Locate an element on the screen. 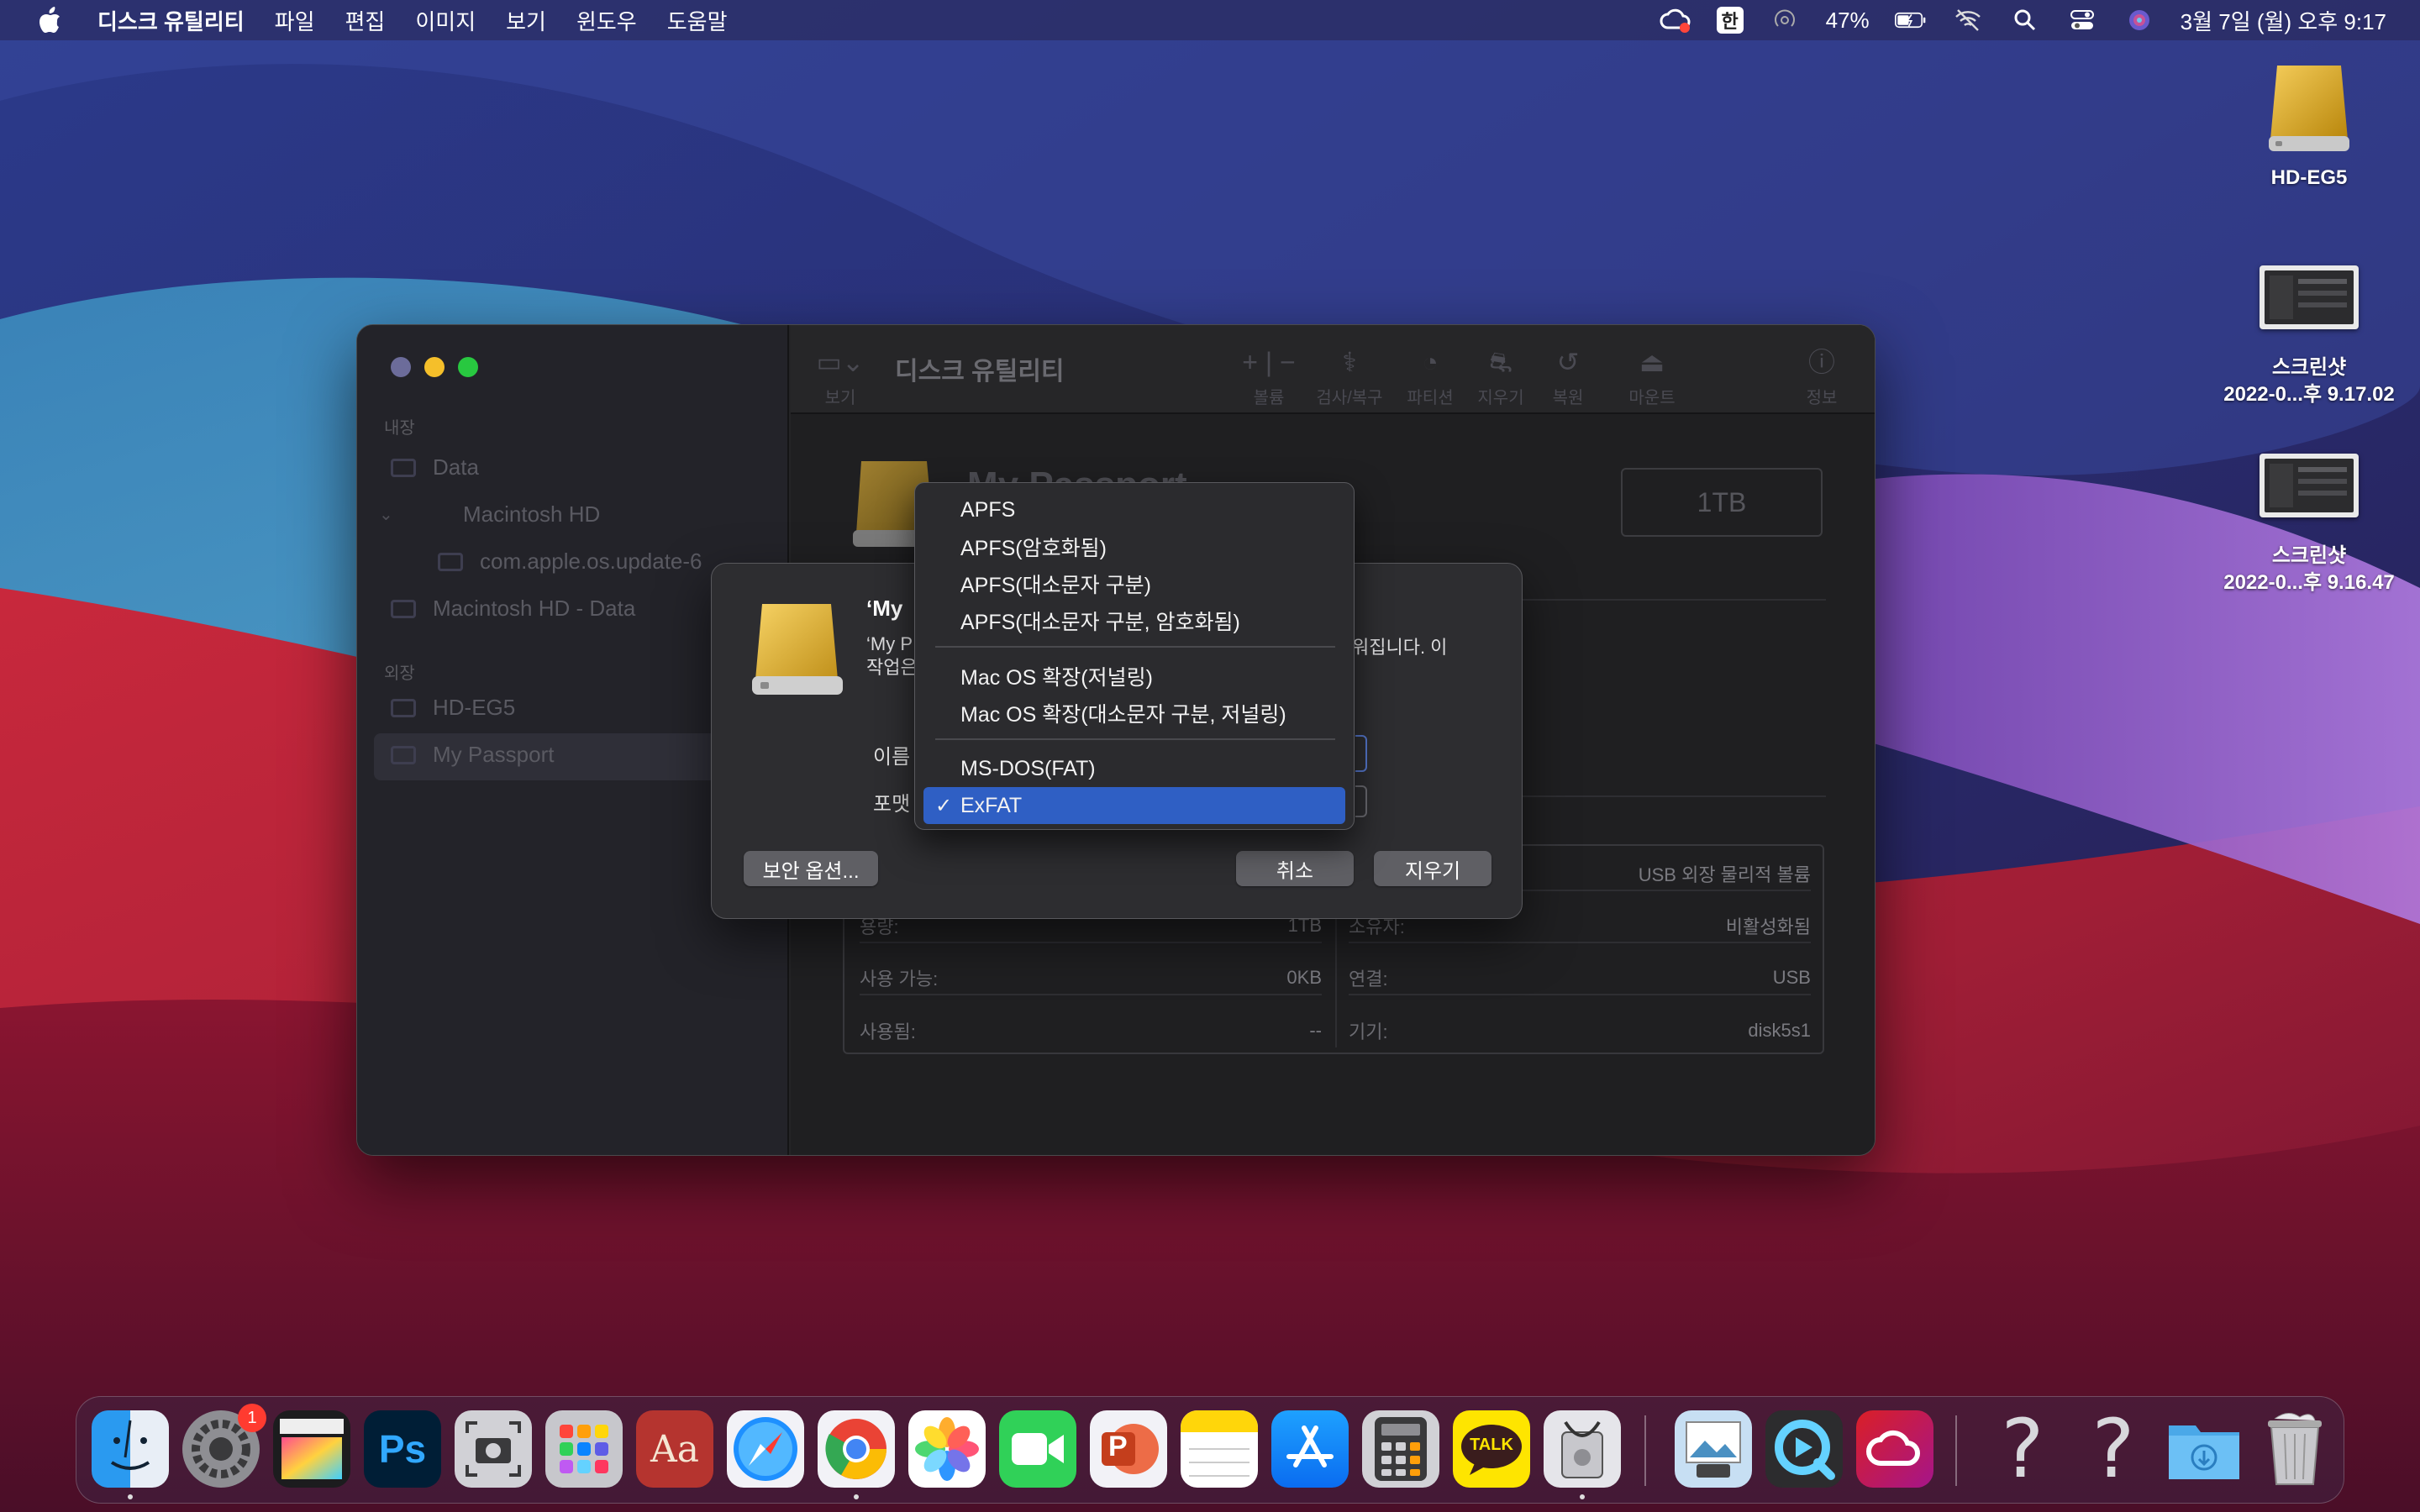 The height and width of the screenshot is (1512, 2420). menu-image: 이미지 is located at coordinates (446, 20).